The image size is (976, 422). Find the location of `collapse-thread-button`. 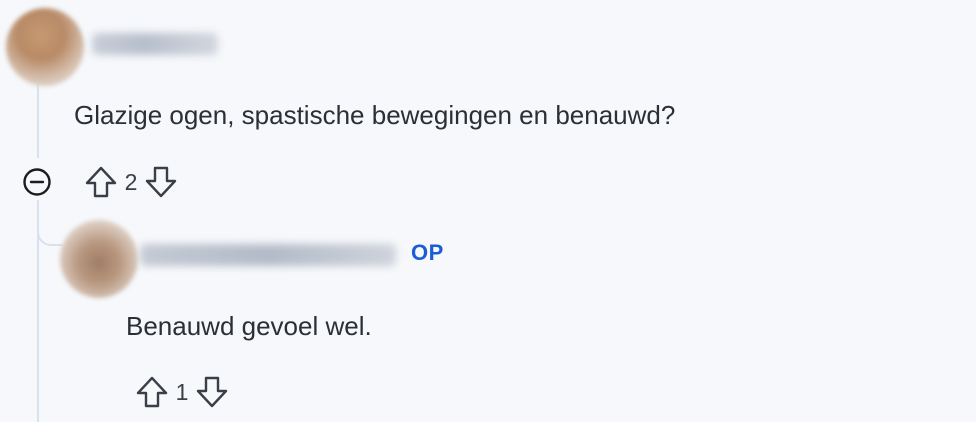

collapse-thread-button is located at coordinates (37, 182).